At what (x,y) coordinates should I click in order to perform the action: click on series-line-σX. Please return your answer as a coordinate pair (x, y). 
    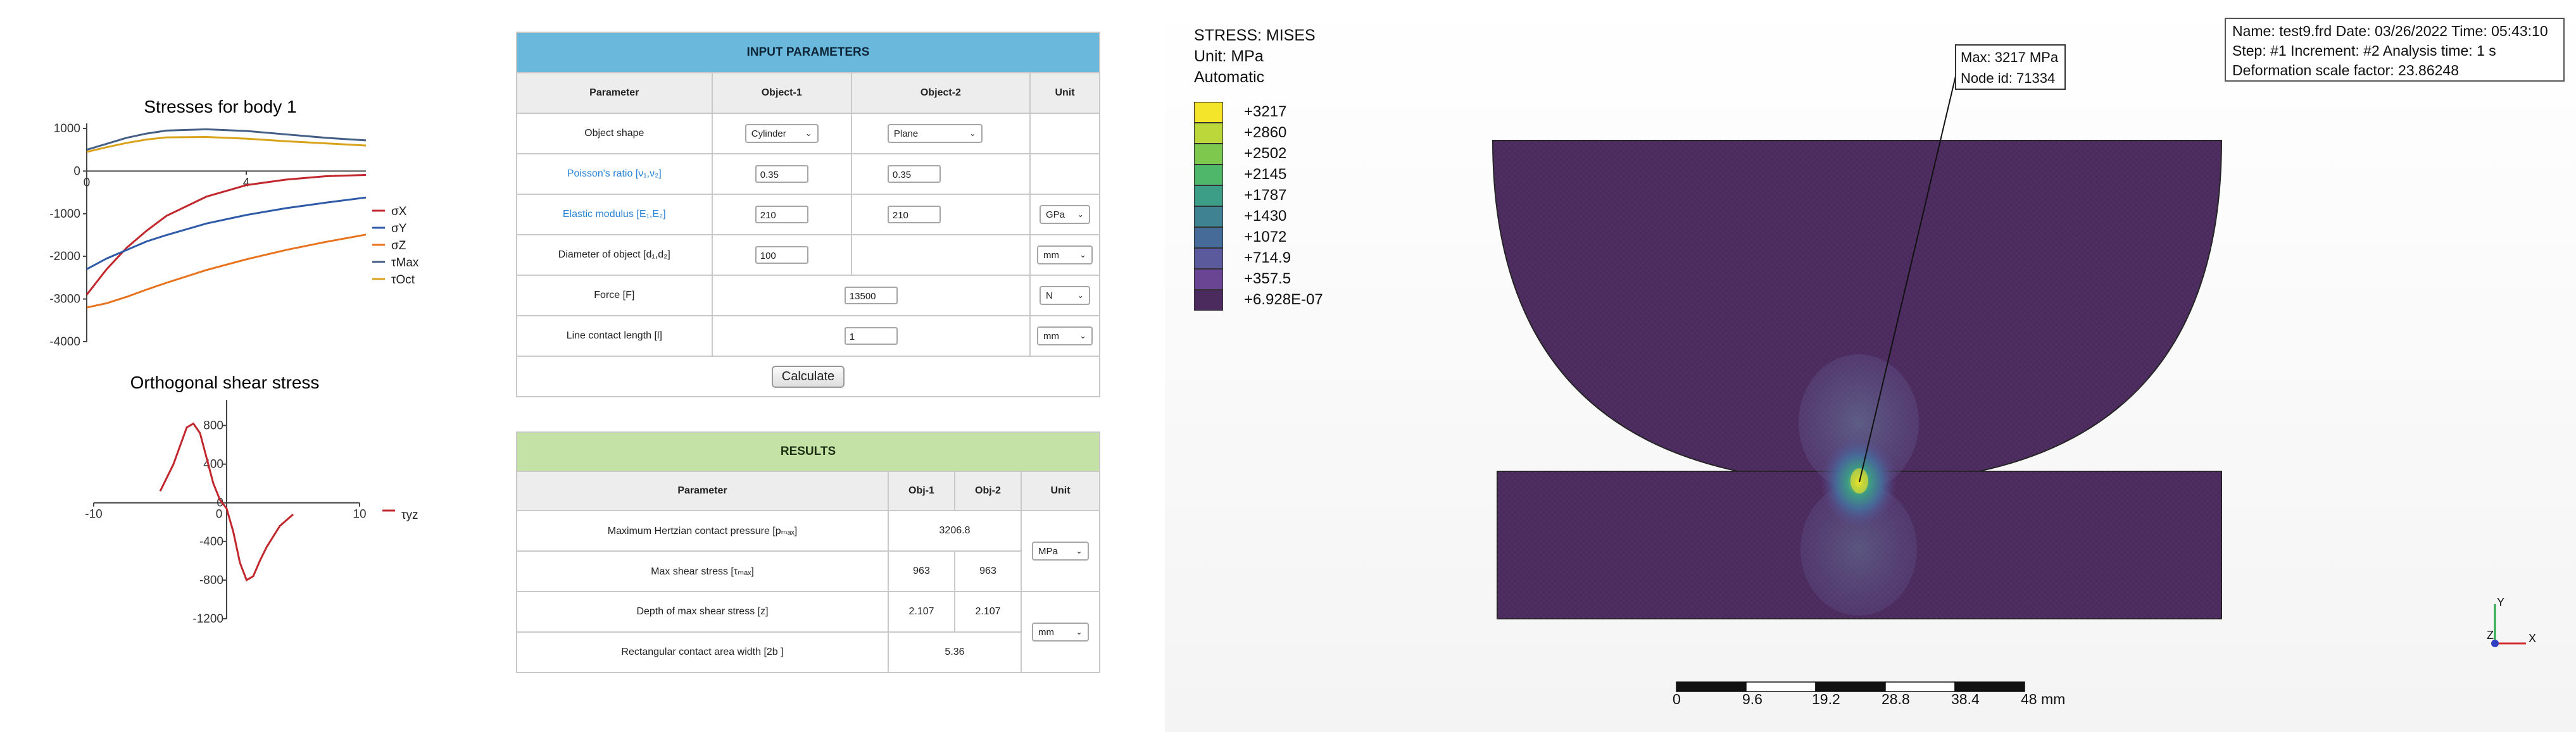
    Looking at the image, I should click on (226, 234).